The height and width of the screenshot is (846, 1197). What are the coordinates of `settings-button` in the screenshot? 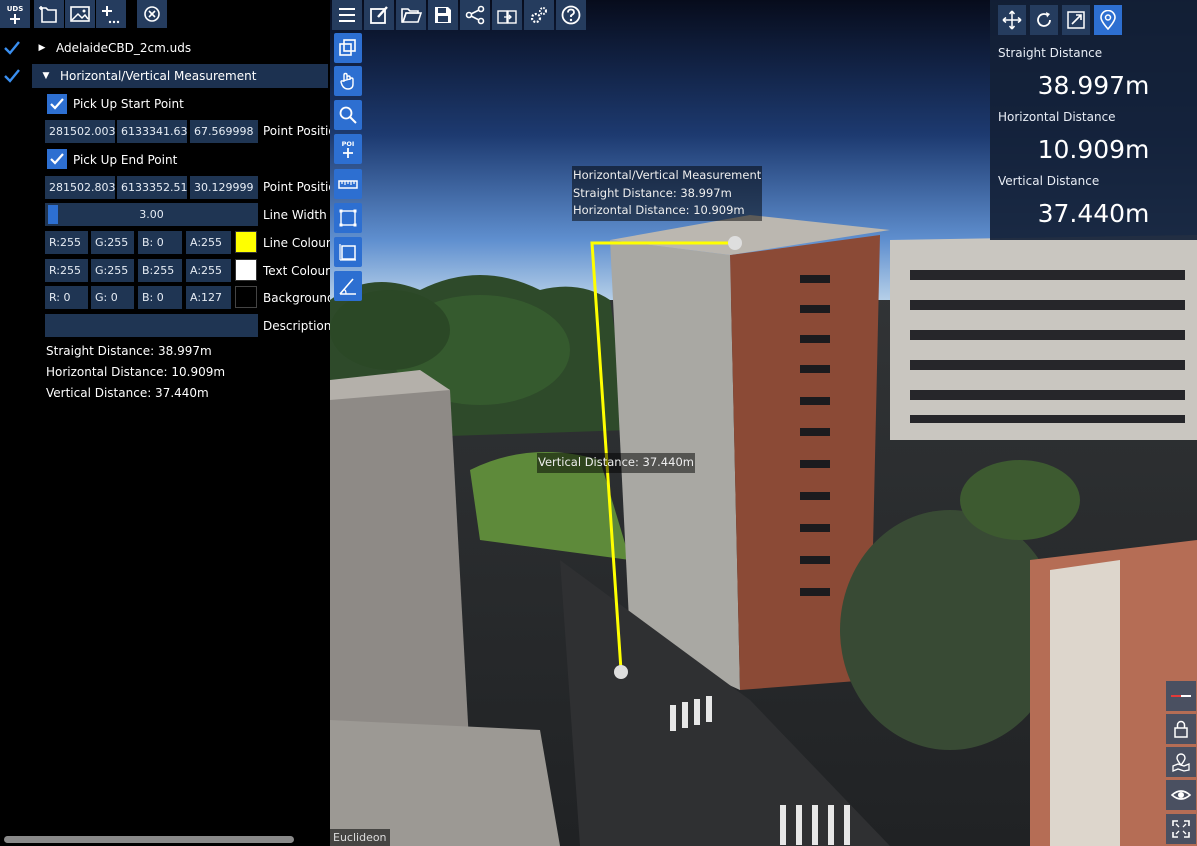 It's located at (539, 15).